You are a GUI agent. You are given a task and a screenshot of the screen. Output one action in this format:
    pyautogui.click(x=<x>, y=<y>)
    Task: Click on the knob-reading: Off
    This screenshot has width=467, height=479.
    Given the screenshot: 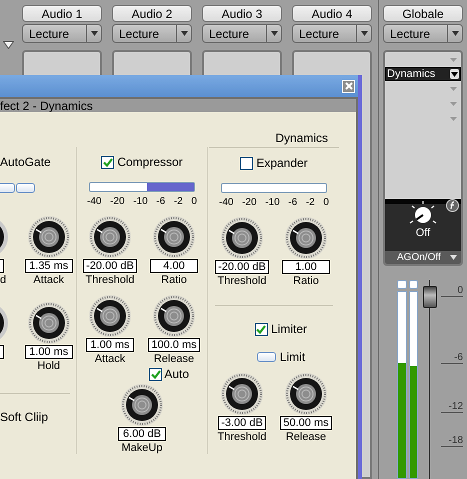 What is the action you would take?
    pyautogui.click(x=423, y=233)
    